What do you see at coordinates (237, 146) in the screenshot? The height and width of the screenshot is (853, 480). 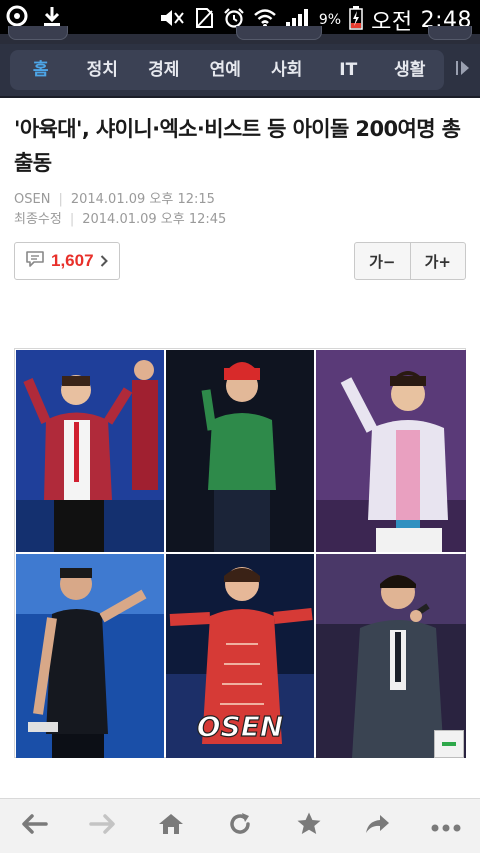 I see `article-title: '아육대', 샤이니·엑소·비스트 등 아이돌 200여명 총출동` at bounding box center [237, 146].